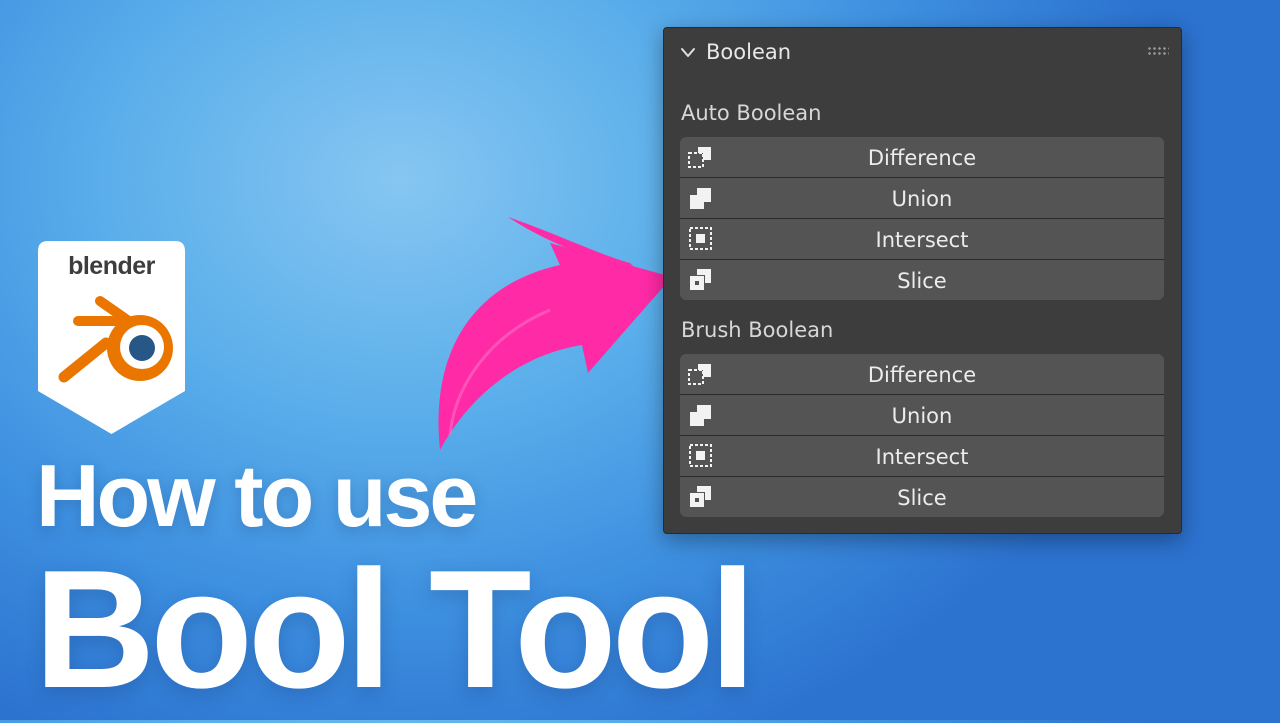 This screenshot has height=723, width=1280. I want to click on panel-header: Boolean, so click(922, 53).